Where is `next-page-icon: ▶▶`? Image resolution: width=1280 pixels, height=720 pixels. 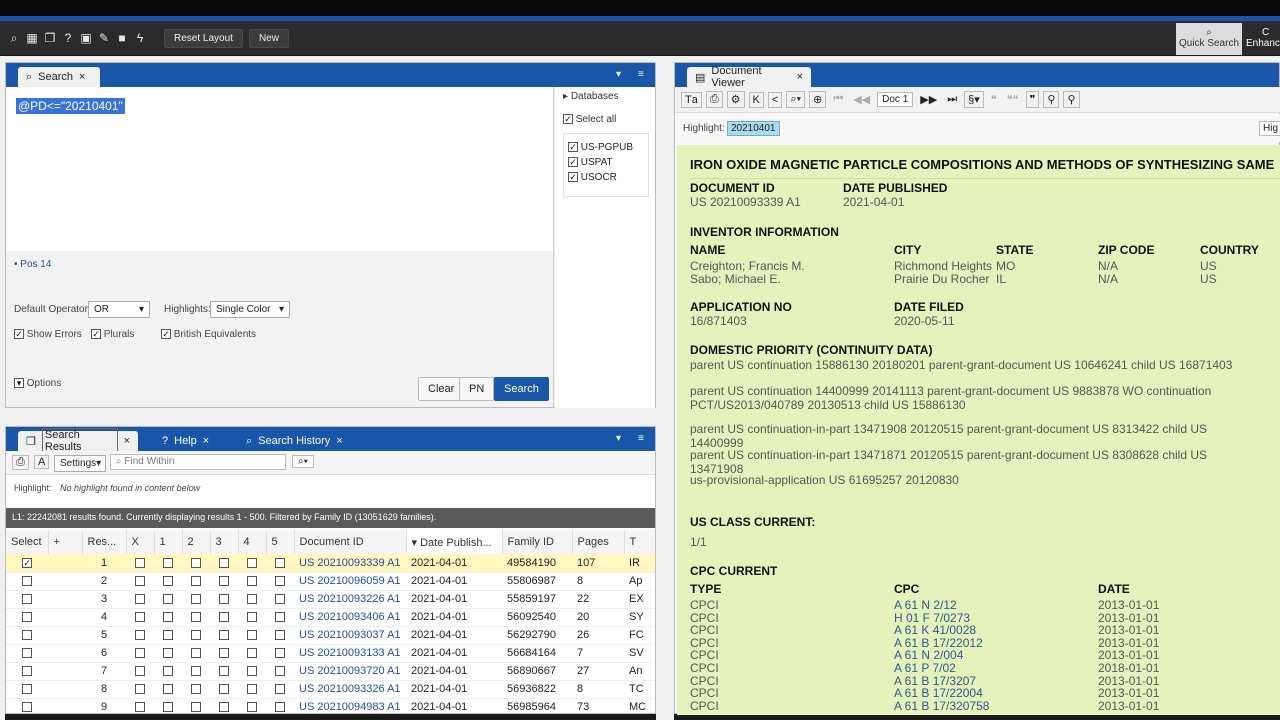 next-page-icon: ▶▶ is located at coordinates (928, 99).